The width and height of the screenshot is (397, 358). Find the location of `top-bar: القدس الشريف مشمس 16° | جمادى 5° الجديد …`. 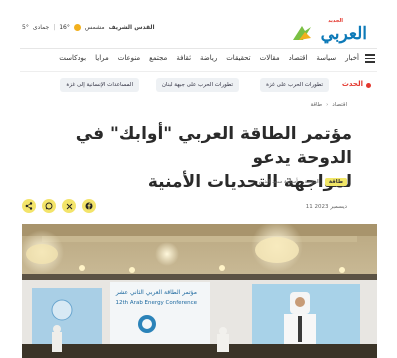

top-bar: القدس الشريف مشمس 16° | جمادى 5° الجديد … is located at coordinates (198, 24).